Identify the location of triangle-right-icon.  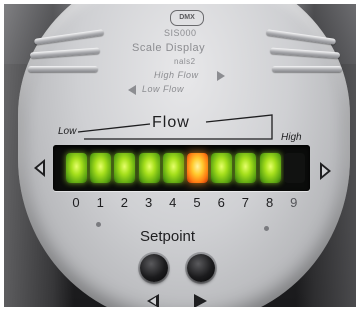
(200, 300).